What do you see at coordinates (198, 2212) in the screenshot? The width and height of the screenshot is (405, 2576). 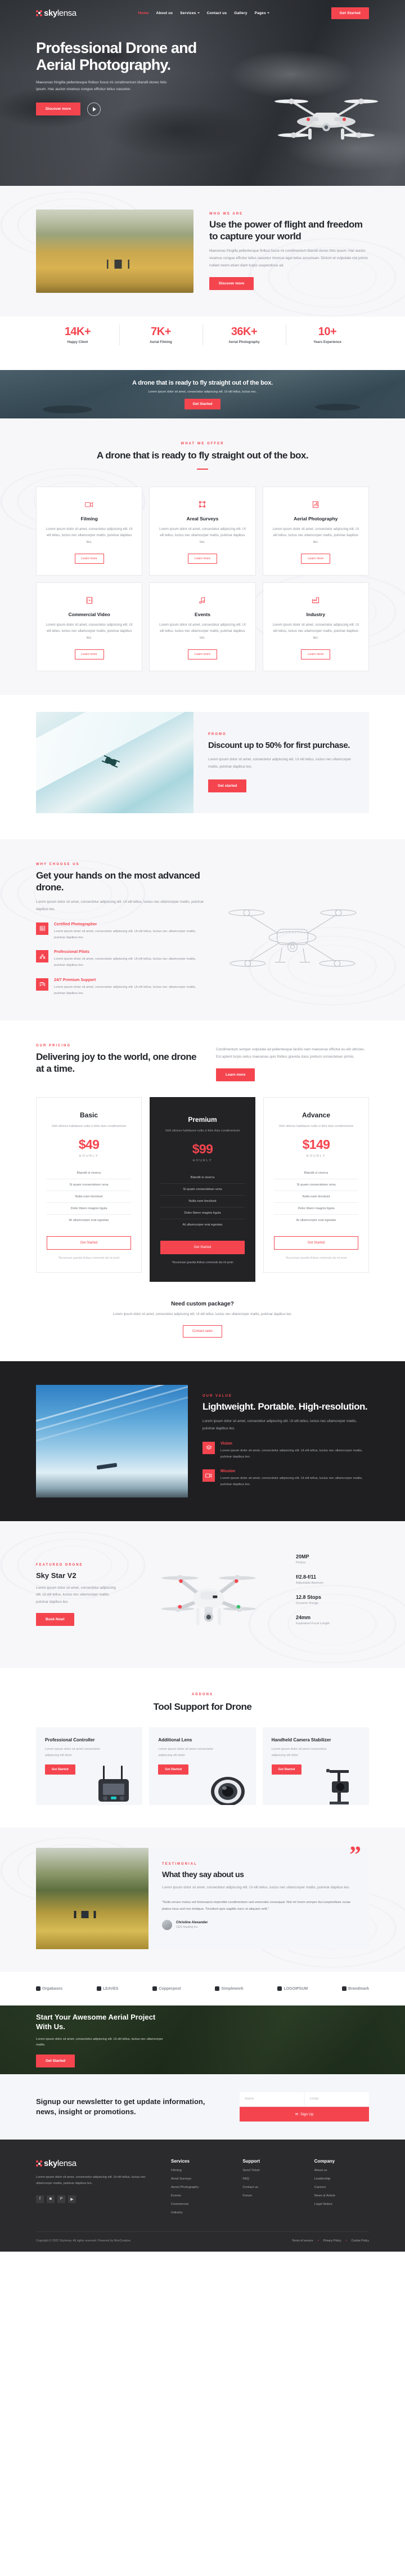 I see `footer-link: Industry` at bounding box center [198, 2212].